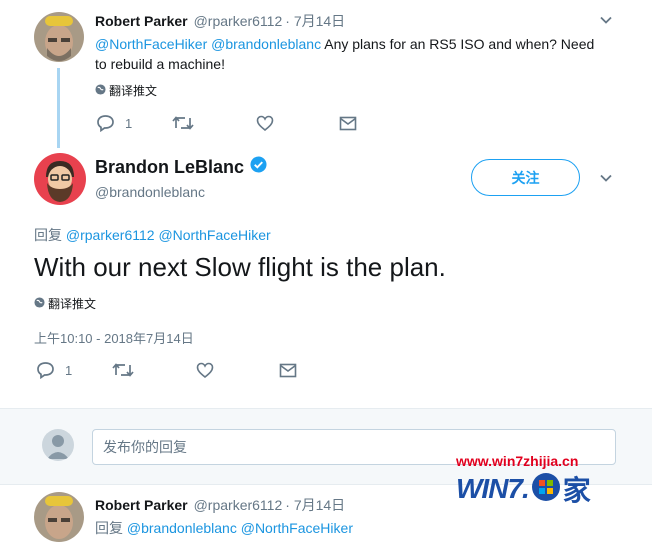 The height and width of the screenshot is (542, 652). What do you see at coordinates (169, 167) in the screenshot?
I see `author-name: Brandon LeBlanc` at bounding box center [169, 167].